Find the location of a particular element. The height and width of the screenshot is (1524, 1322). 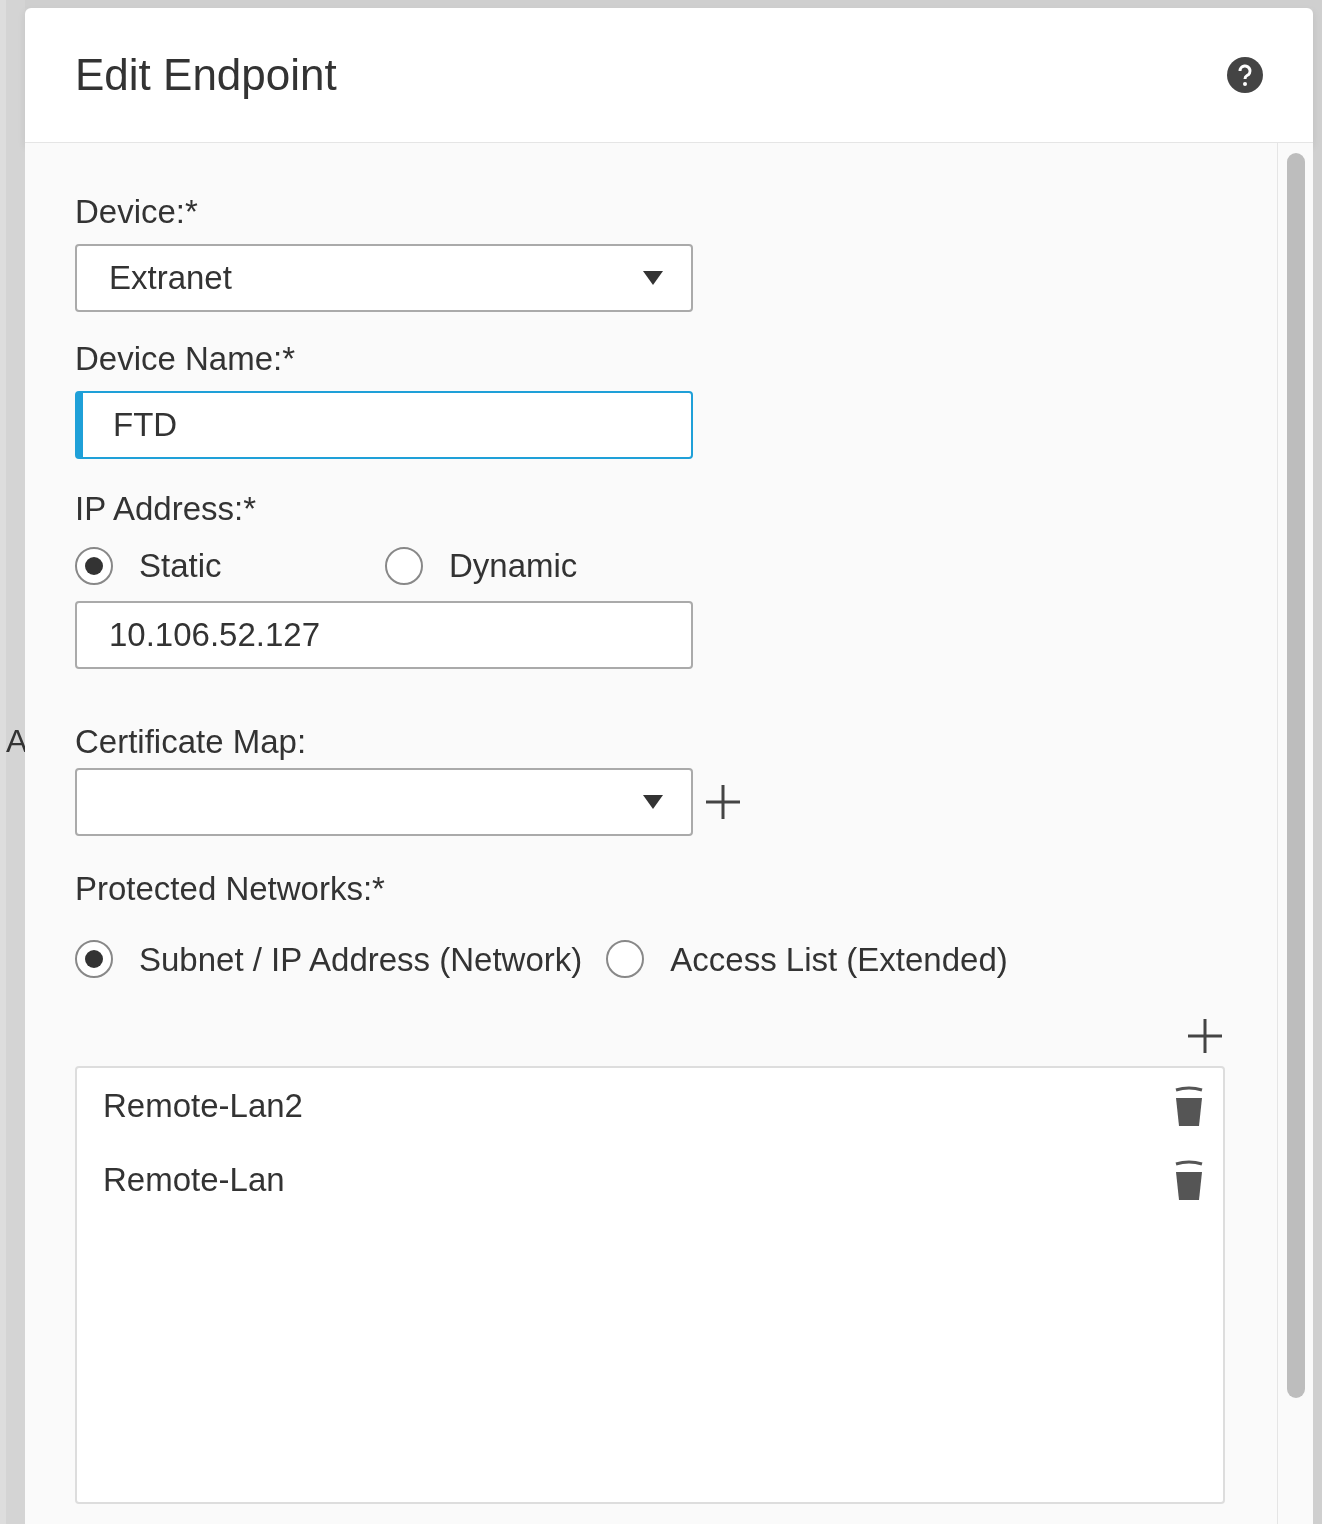

field-label: Device Name:* is located at coordinates (186, 358).